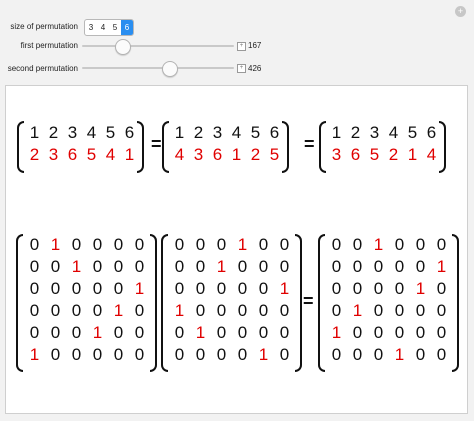 This screenshot has height=421, width=474. What do you see at coordinates (82, 144) in the screenshot?
I see `permutation-first: 123456236541` at bounding box center [82, 144].